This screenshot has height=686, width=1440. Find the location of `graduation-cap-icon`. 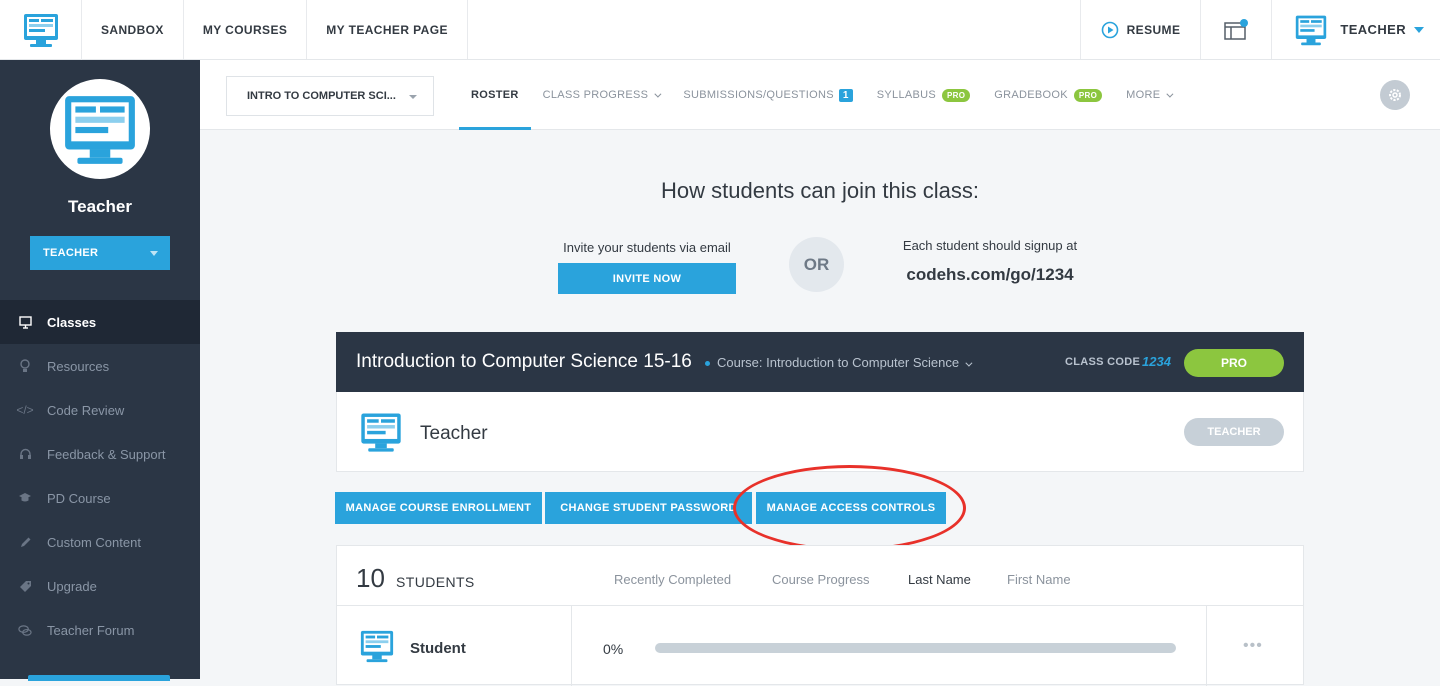

graduation-cap-icon is located at coordinates (25, 498).